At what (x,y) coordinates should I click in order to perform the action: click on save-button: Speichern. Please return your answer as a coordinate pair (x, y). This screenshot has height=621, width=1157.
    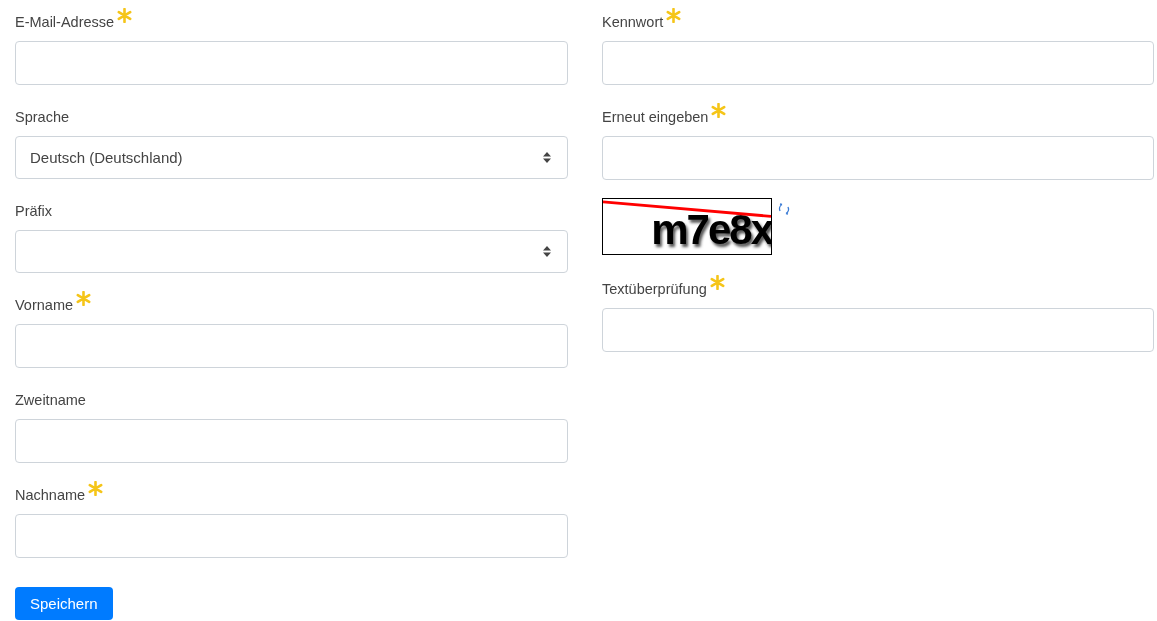
    Looking at the image, I should click on (64, 603).